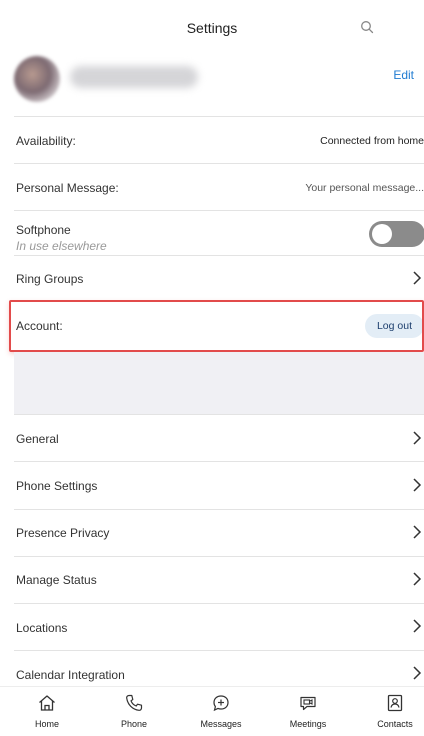 The image size is (424, 736). I want to click on ring-groups-label: Ring Groups, so click(50, 279).